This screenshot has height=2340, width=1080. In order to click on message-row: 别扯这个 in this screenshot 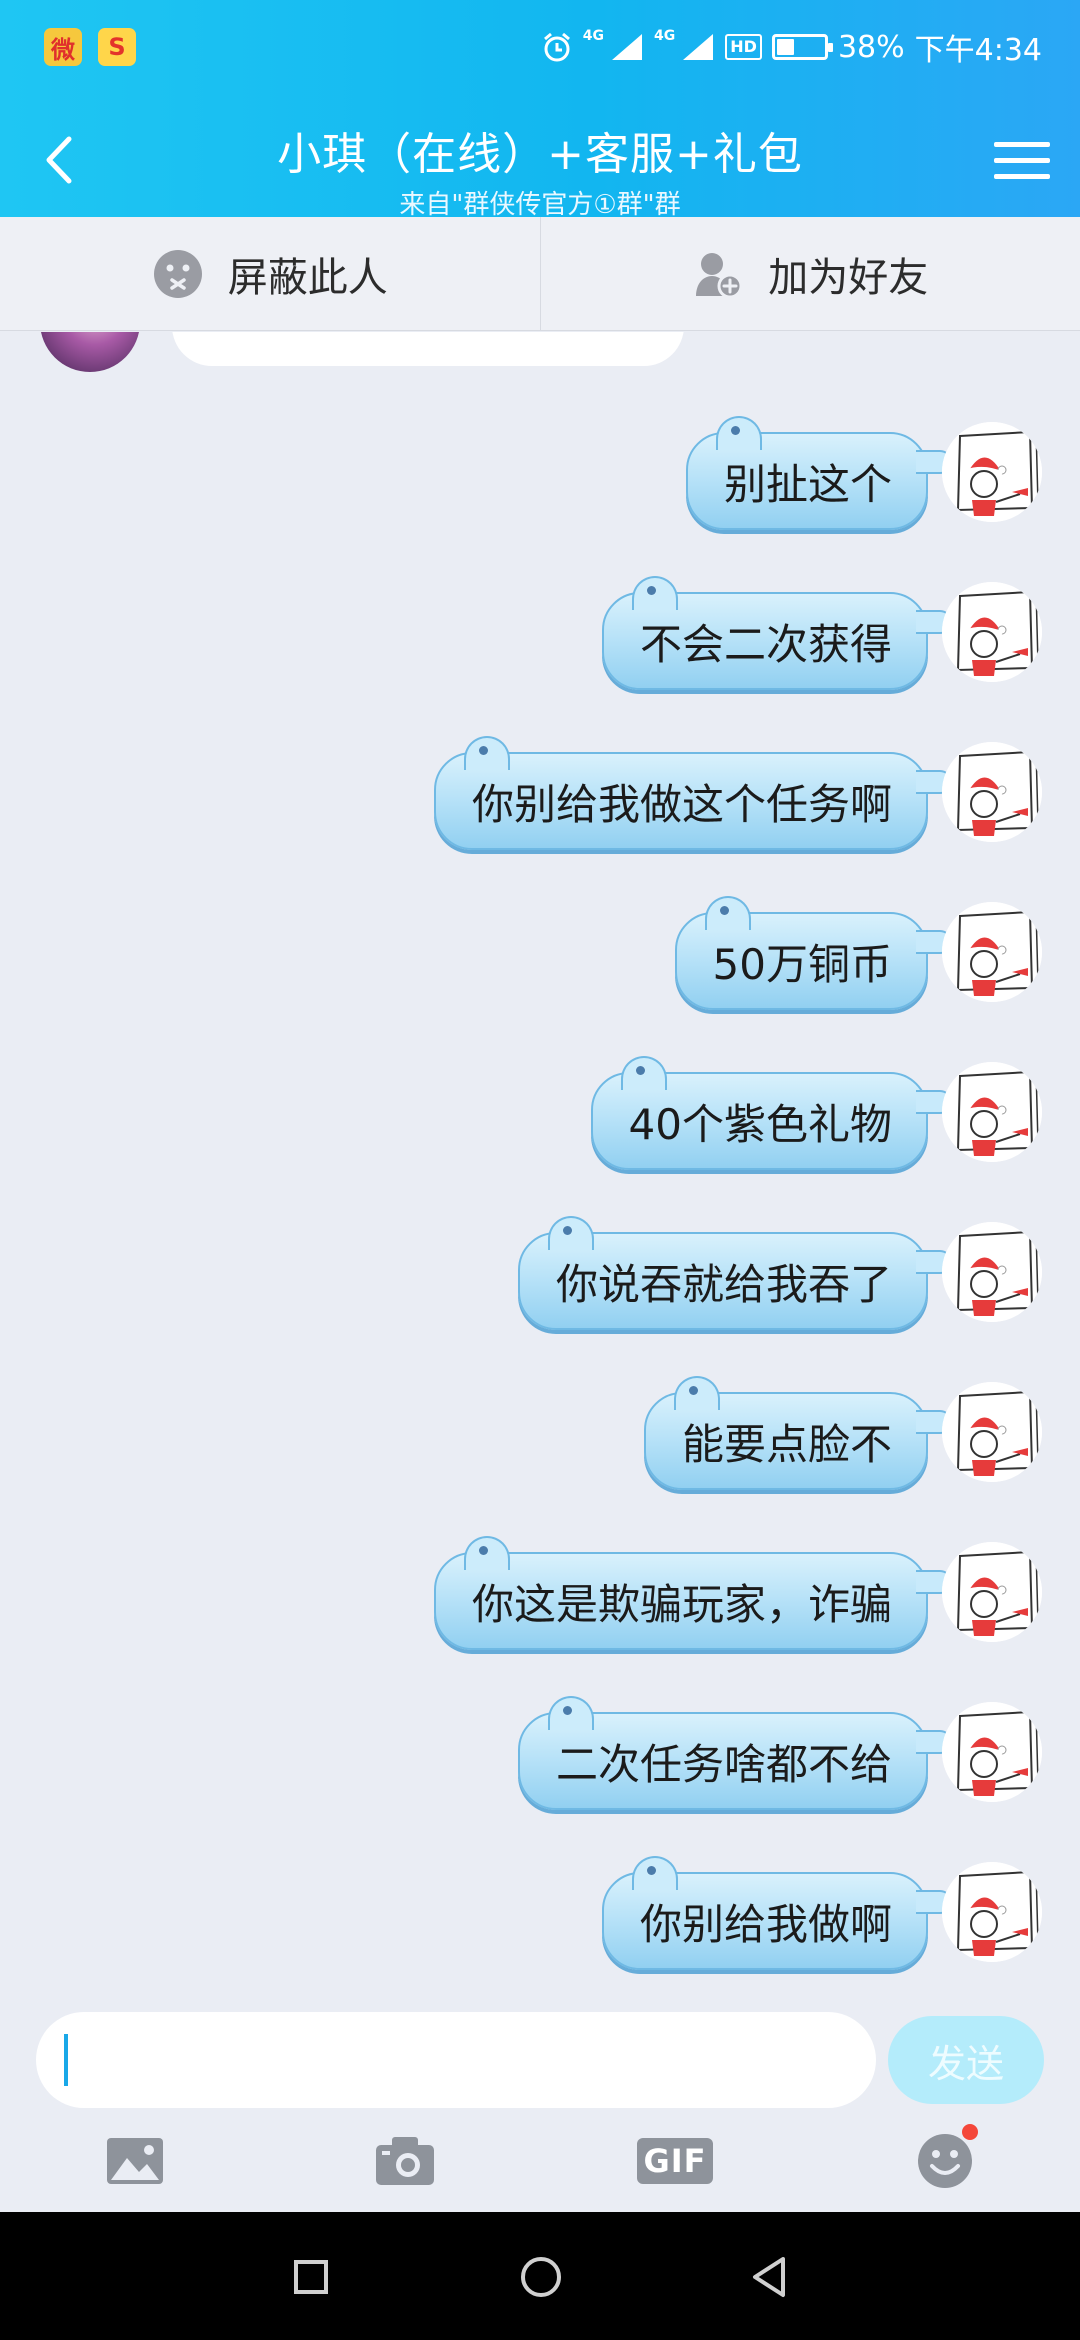, I will do `click(540, 474)`.